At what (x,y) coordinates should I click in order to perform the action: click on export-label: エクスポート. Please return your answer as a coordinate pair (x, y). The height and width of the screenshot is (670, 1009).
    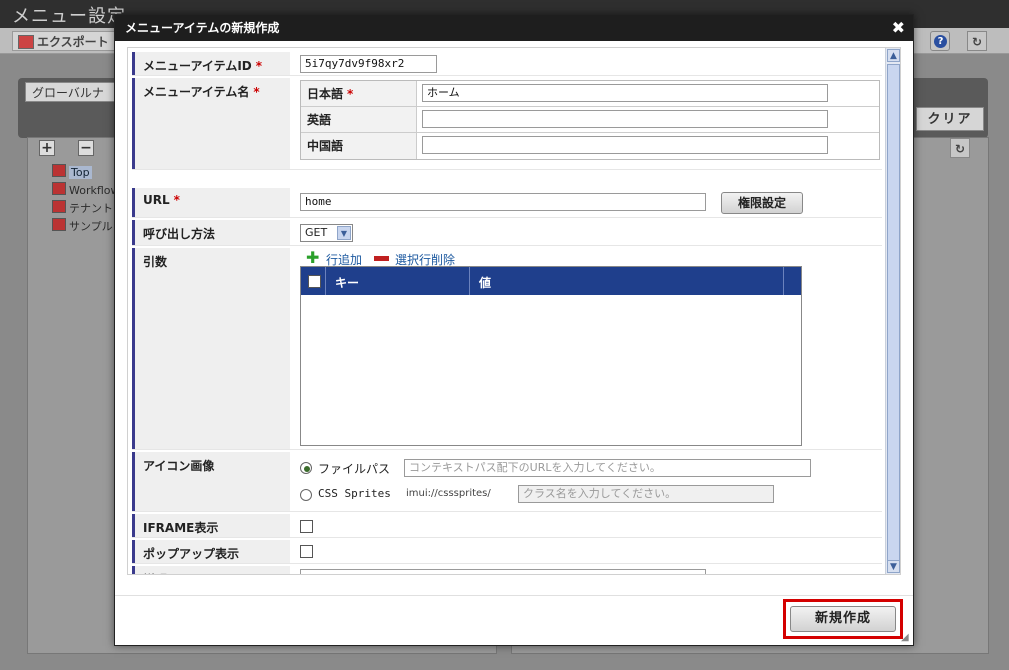
    Looking at the image, I should click on (73, 42).